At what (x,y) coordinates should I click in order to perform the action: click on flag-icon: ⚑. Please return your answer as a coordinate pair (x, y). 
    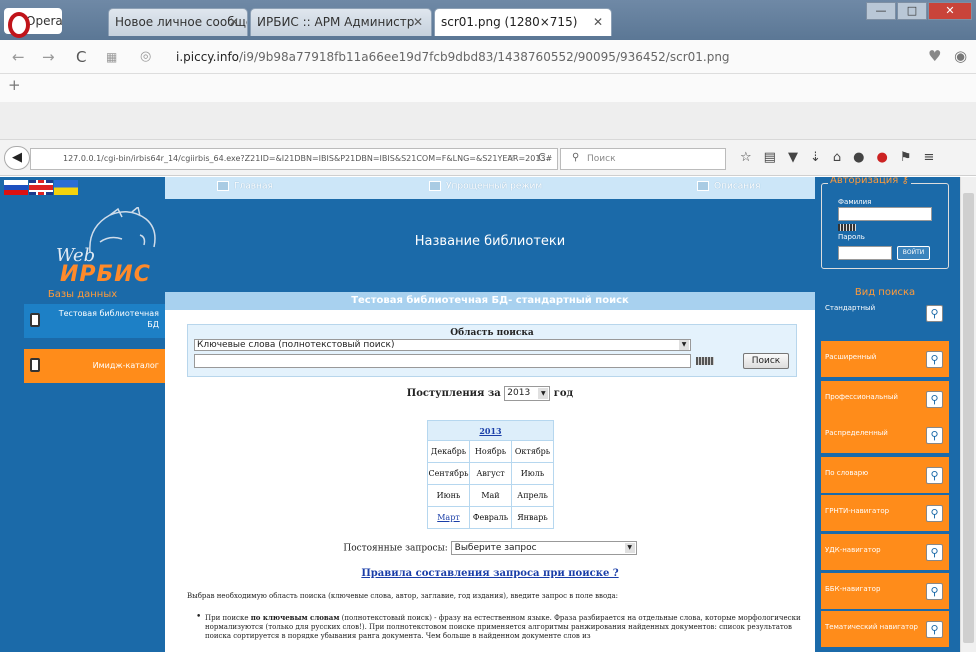
    Looking at the image, I should click on (912, 157).